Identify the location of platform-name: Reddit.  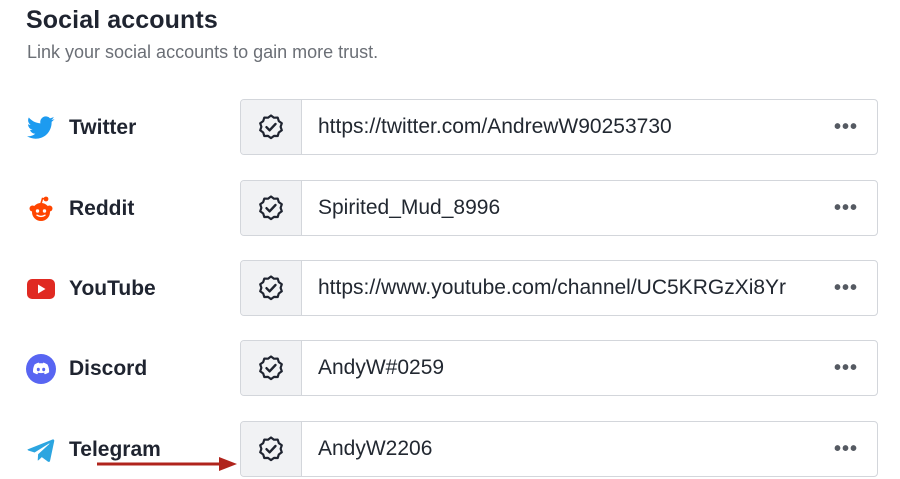
(102, 208).